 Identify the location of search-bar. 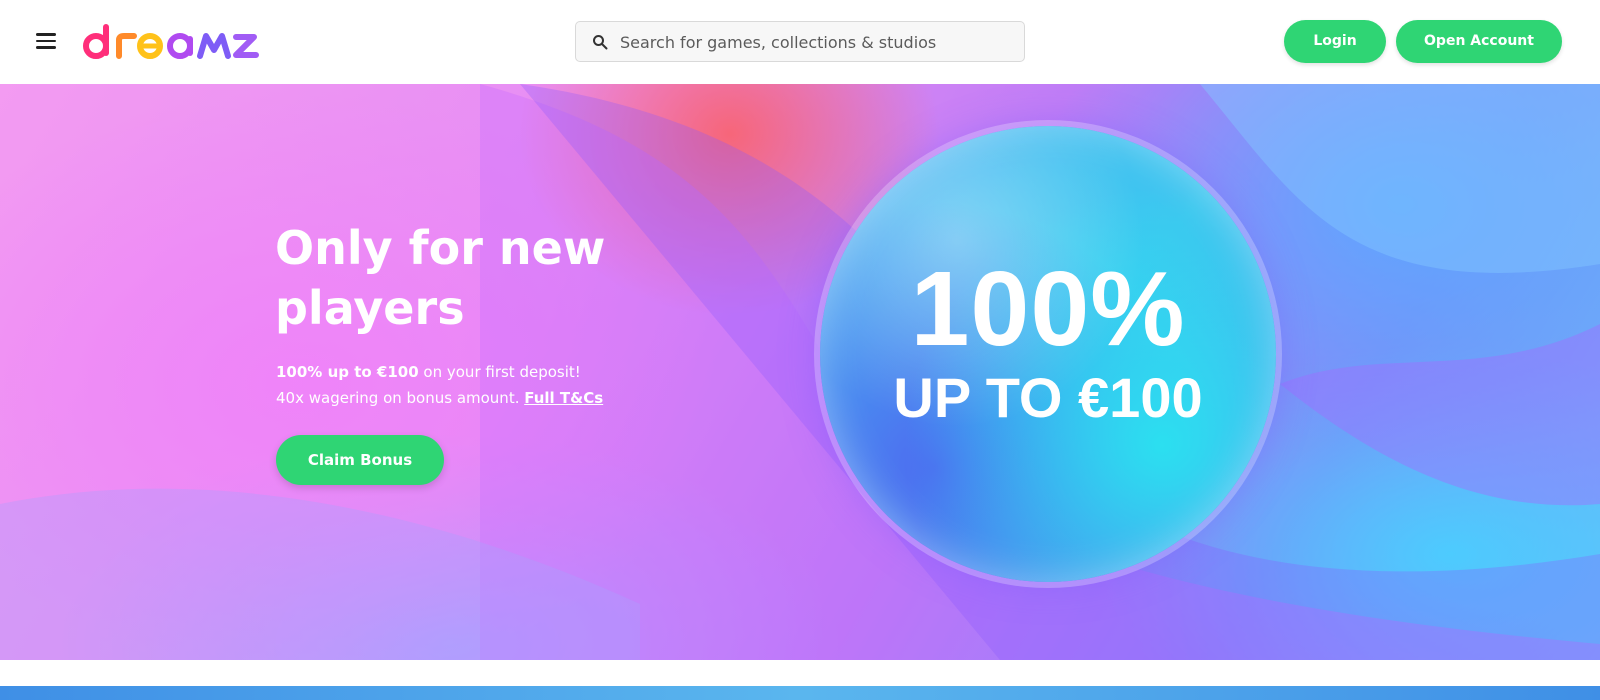
(800, 42).